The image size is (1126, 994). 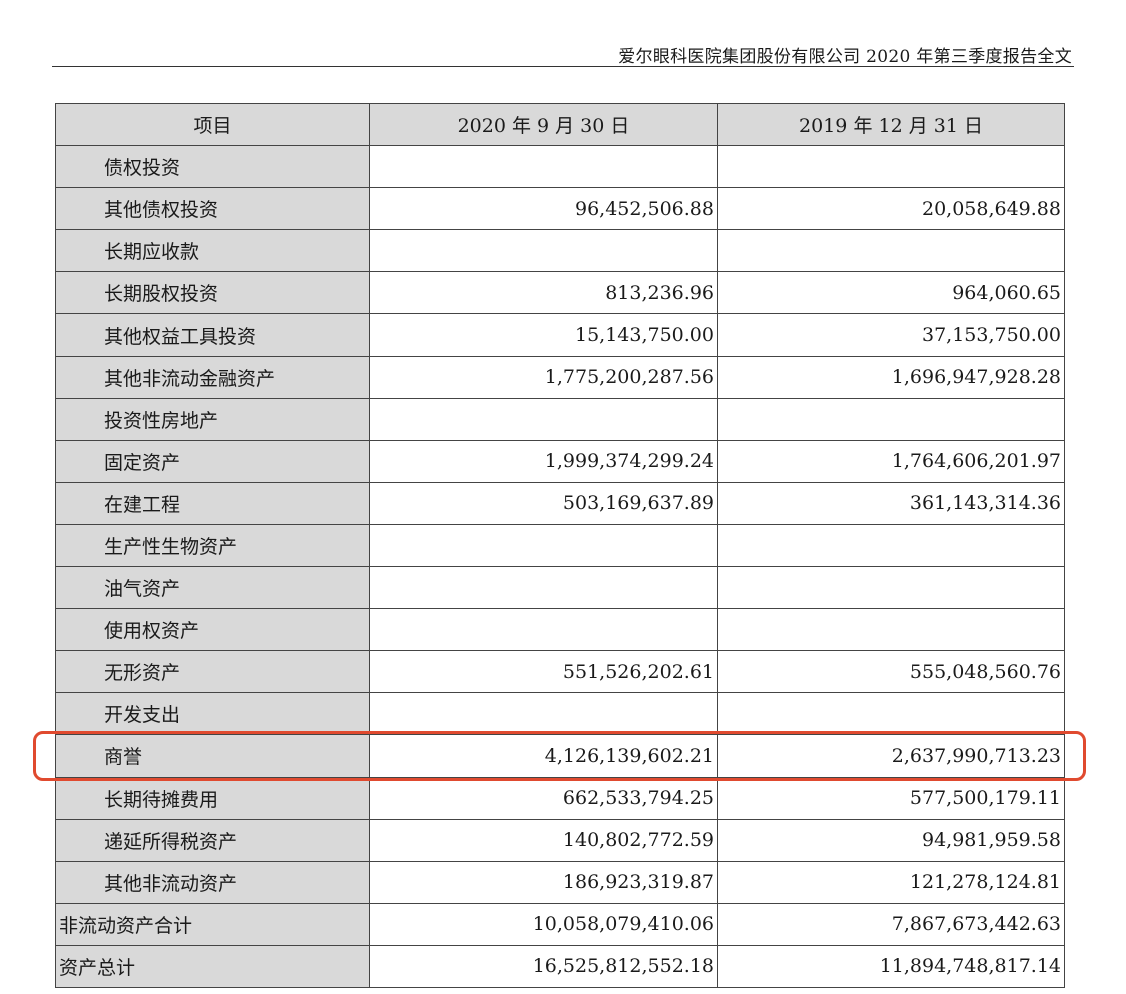 I want to click on column-header-item: 项目, so click(x=212, y=124).